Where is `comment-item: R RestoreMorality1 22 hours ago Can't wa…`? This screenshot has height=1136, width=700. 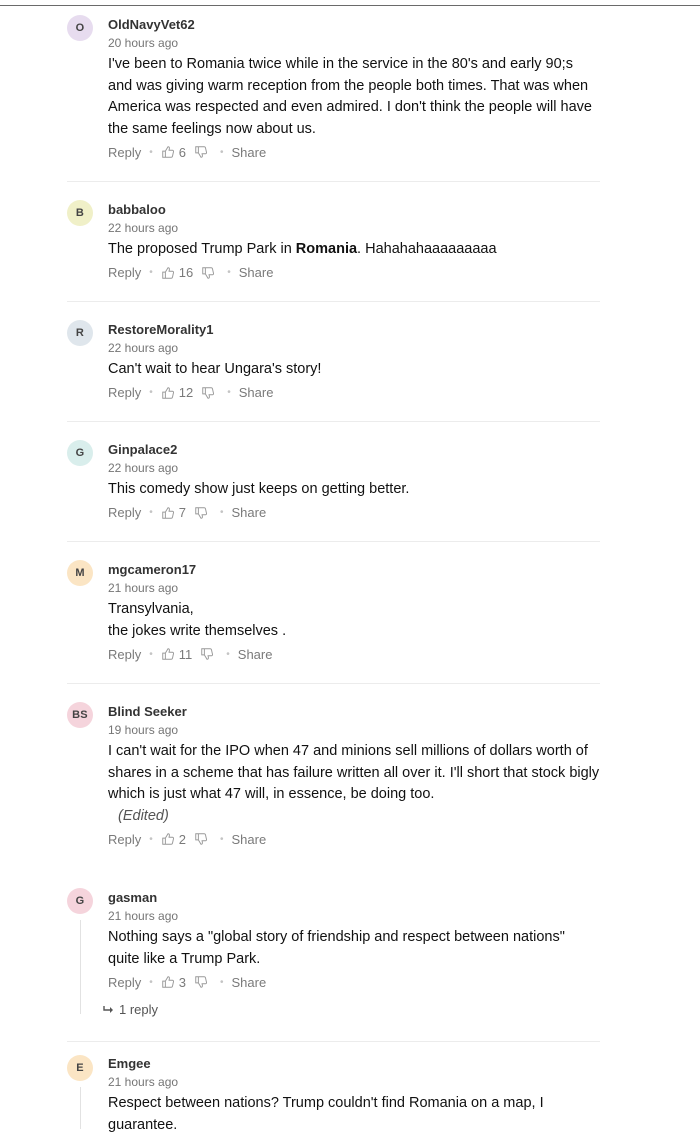 comment-item: R RestoreMorality1 22 hours ago Can't wa… is located at coordinates (333, 362).